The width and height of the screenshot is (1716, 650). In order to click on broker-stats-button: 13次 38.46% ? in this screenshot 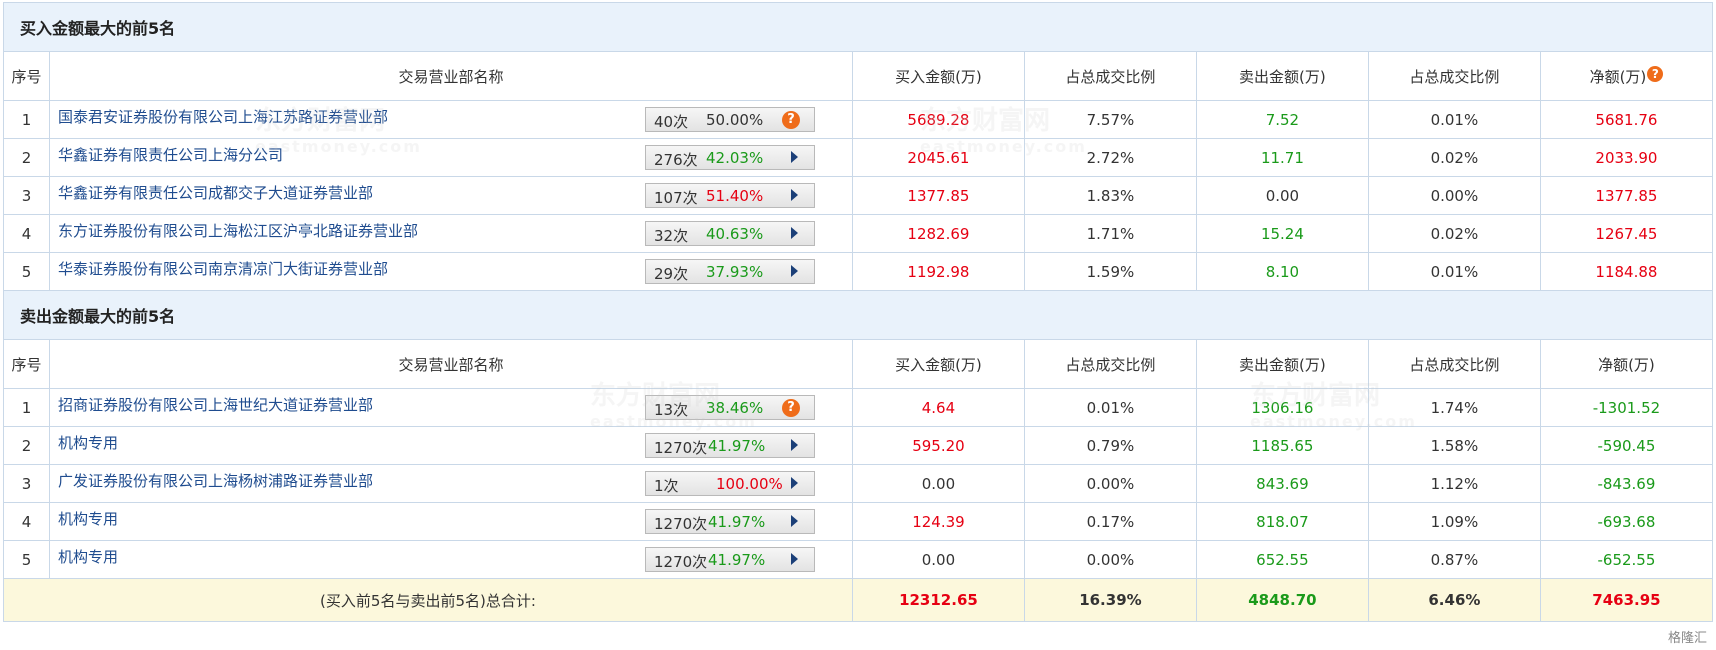, I will do `click(730, 407)`.